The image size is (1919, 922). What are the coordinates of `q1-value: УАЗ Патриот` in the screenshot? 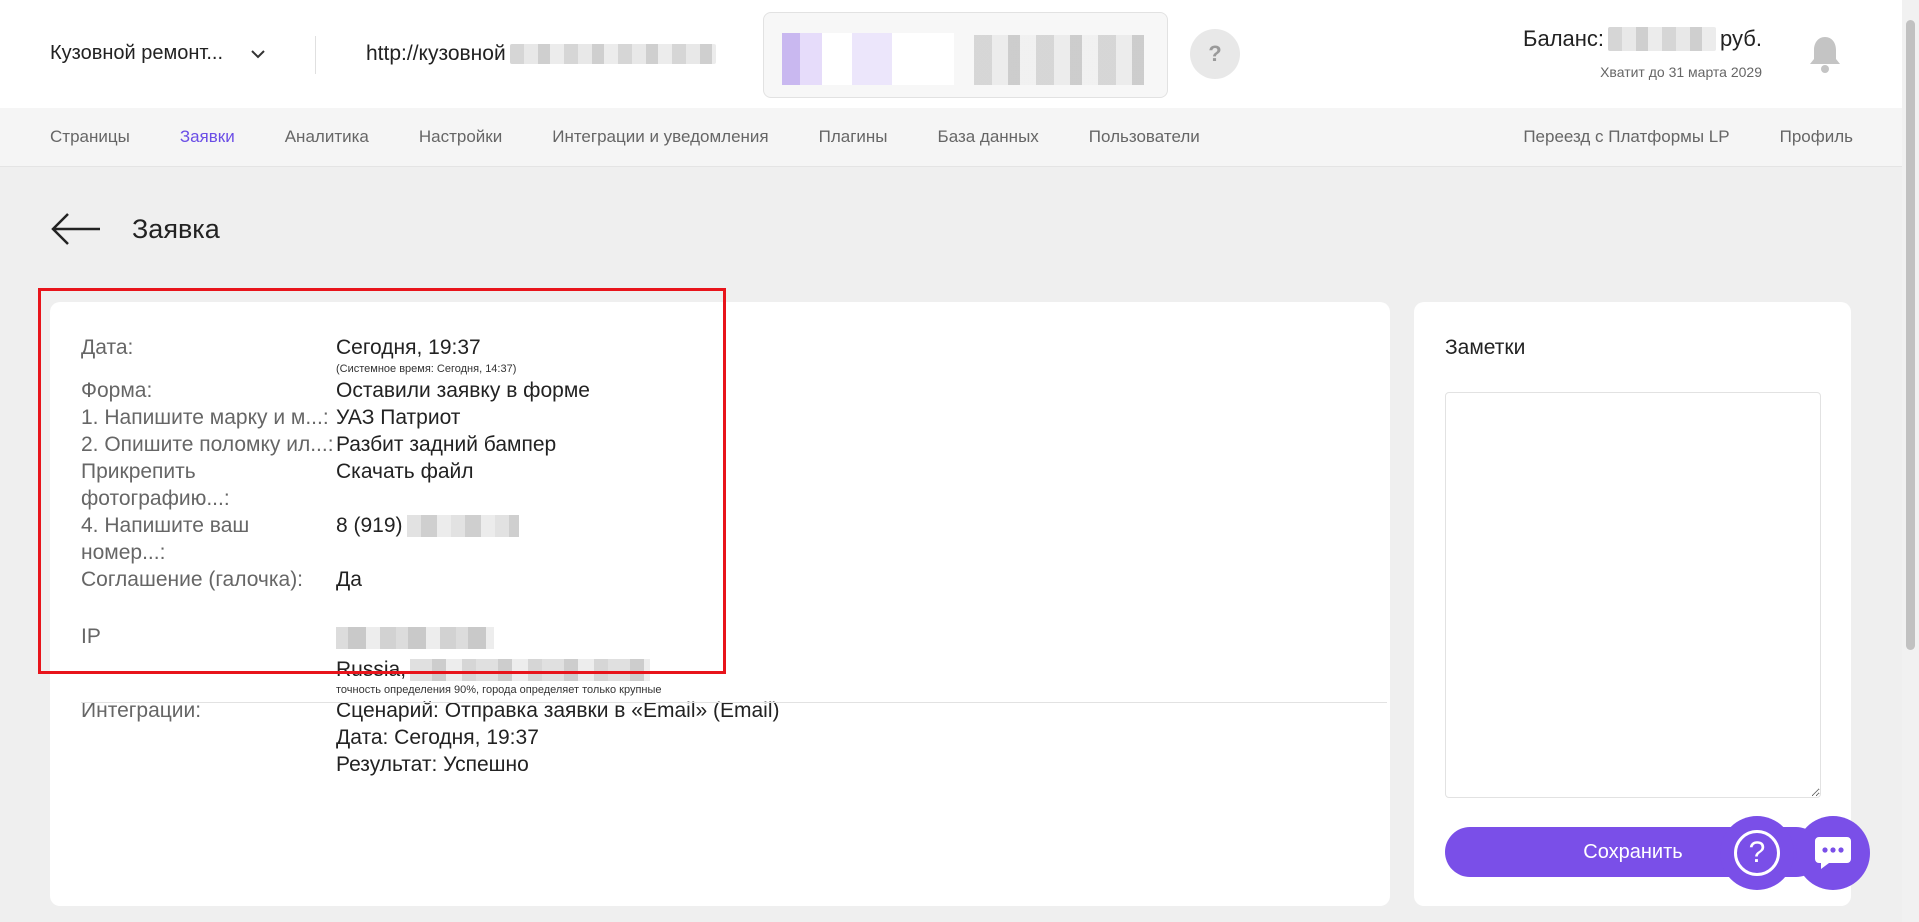 It's located at (398, 417).